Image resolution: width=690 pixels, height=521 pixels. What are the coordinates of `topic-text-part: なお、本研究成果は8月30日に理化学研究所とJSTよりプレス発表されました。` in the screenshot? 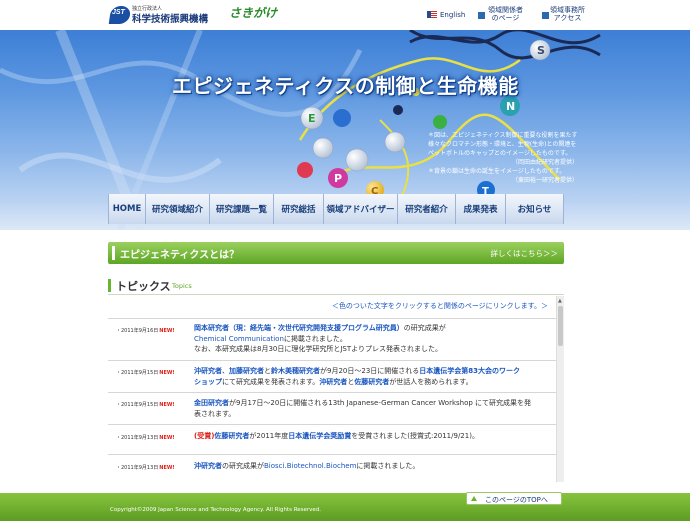 It's located at (318, 349).